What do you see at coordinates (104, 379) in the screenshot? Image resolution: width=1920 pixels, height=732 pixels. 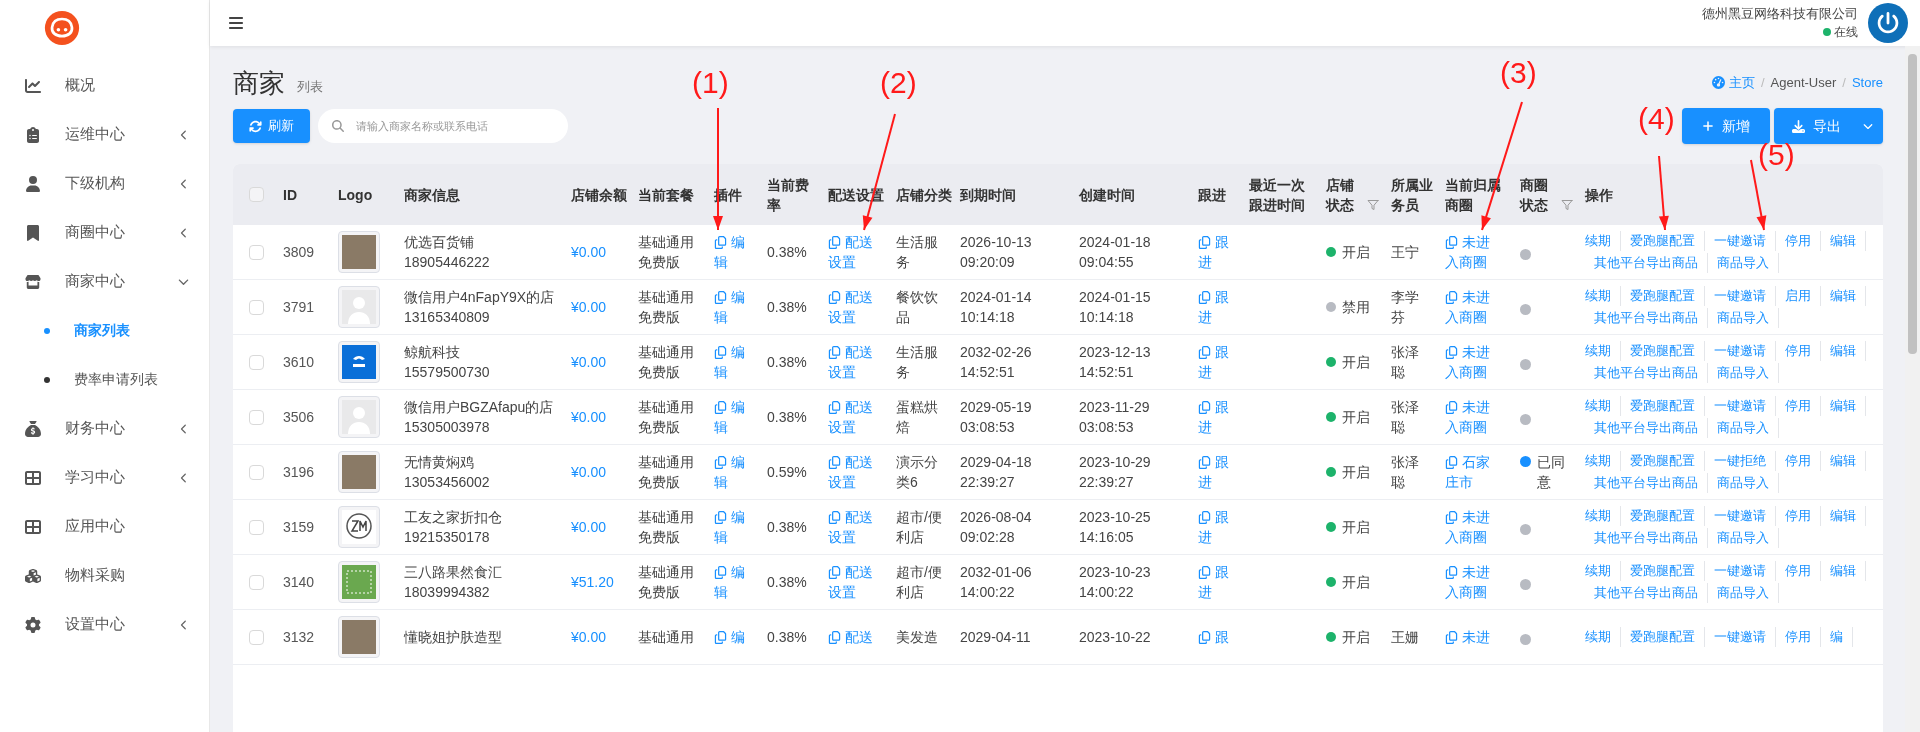 I see `sidebar-subitem: 费率申请列表` at bounding box center [104, 379].